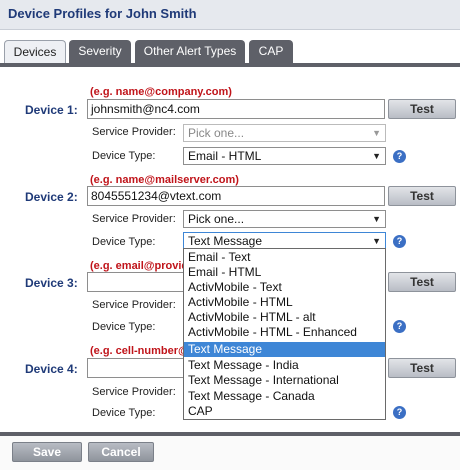  What do you see at coordinates (236, 196) in the screenshot?
I see `device-2-address-input: 8045551234@vtext.com` at bounding box center [236, 196].